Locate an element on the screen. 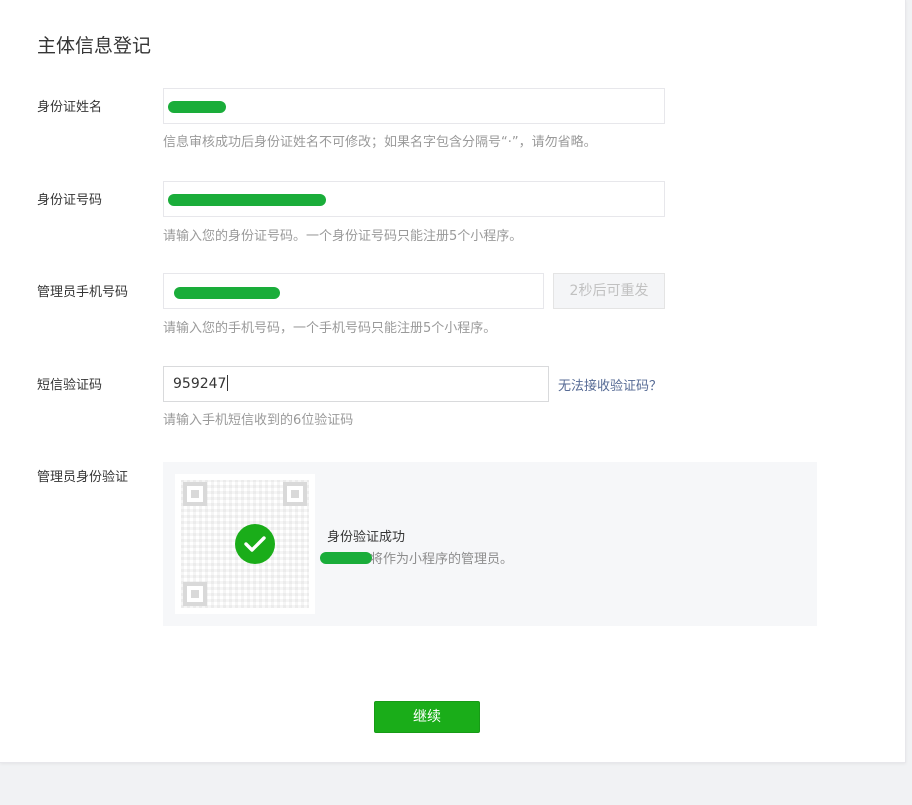 Image resolution: width=912 pixels, height=805 pixels. qr-code-image is located at coordinates (245, 544).